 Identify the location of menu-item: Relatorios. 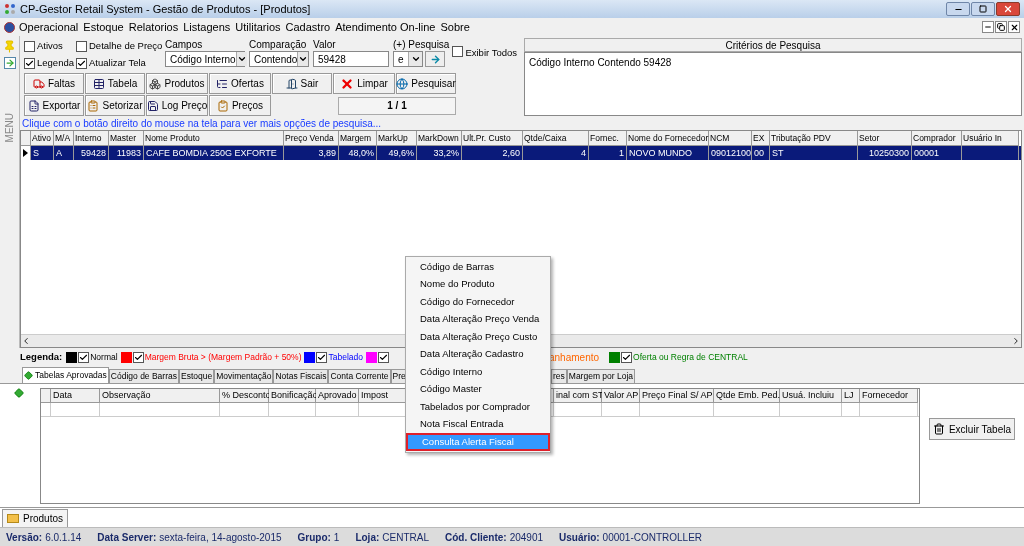
(153, 27).